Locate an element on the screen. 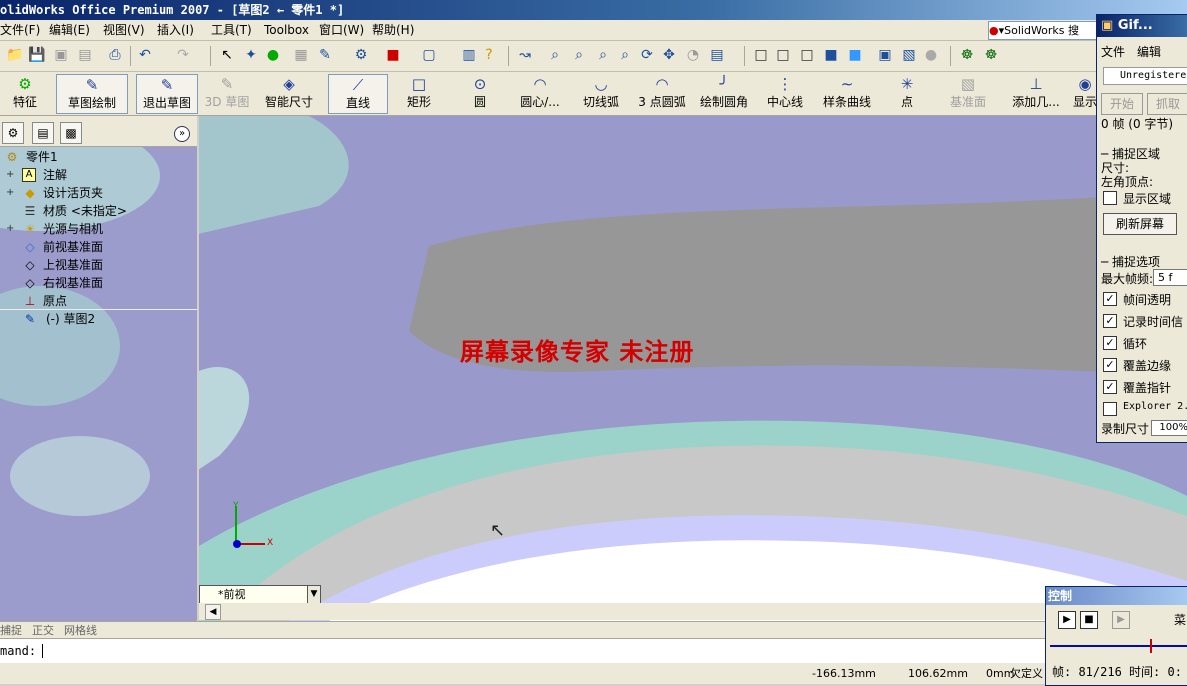  sketch-tool-icon: ✎ is located at coordinates (325, 55).